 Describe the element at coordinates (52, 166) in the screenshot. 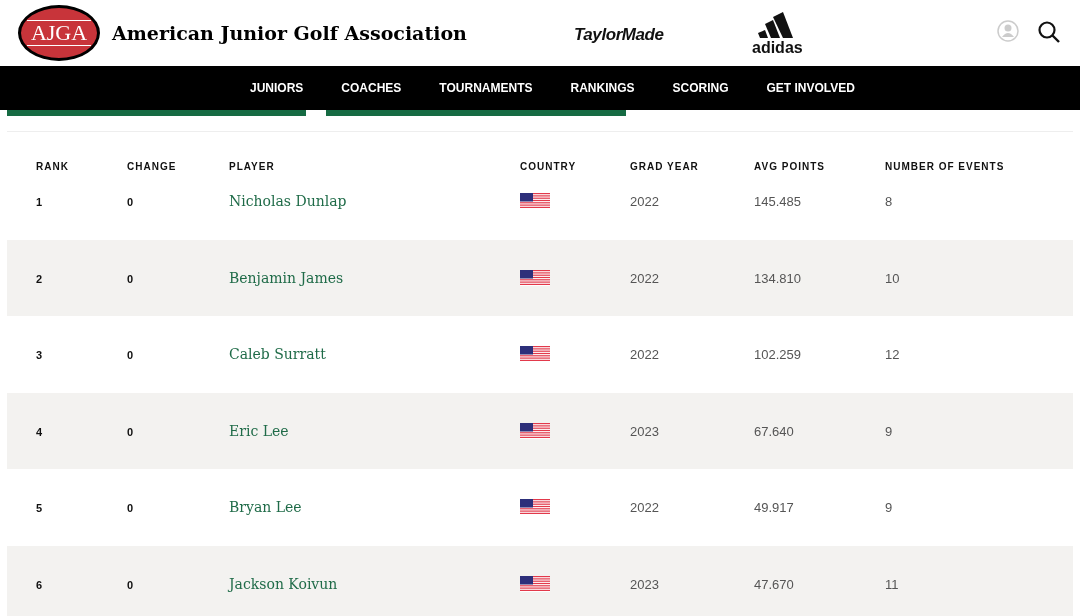

I see `column-header: RANK` at that location.